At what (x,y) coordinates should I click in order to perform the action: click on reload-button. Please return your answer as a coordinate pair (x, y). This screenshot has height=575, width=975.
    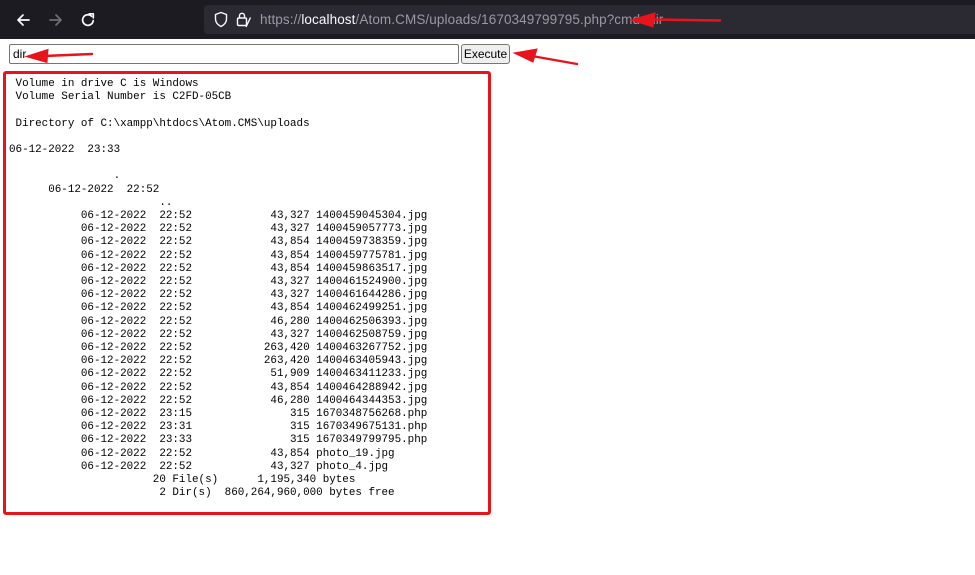
    Looking at the image, I should click on (88, 20).